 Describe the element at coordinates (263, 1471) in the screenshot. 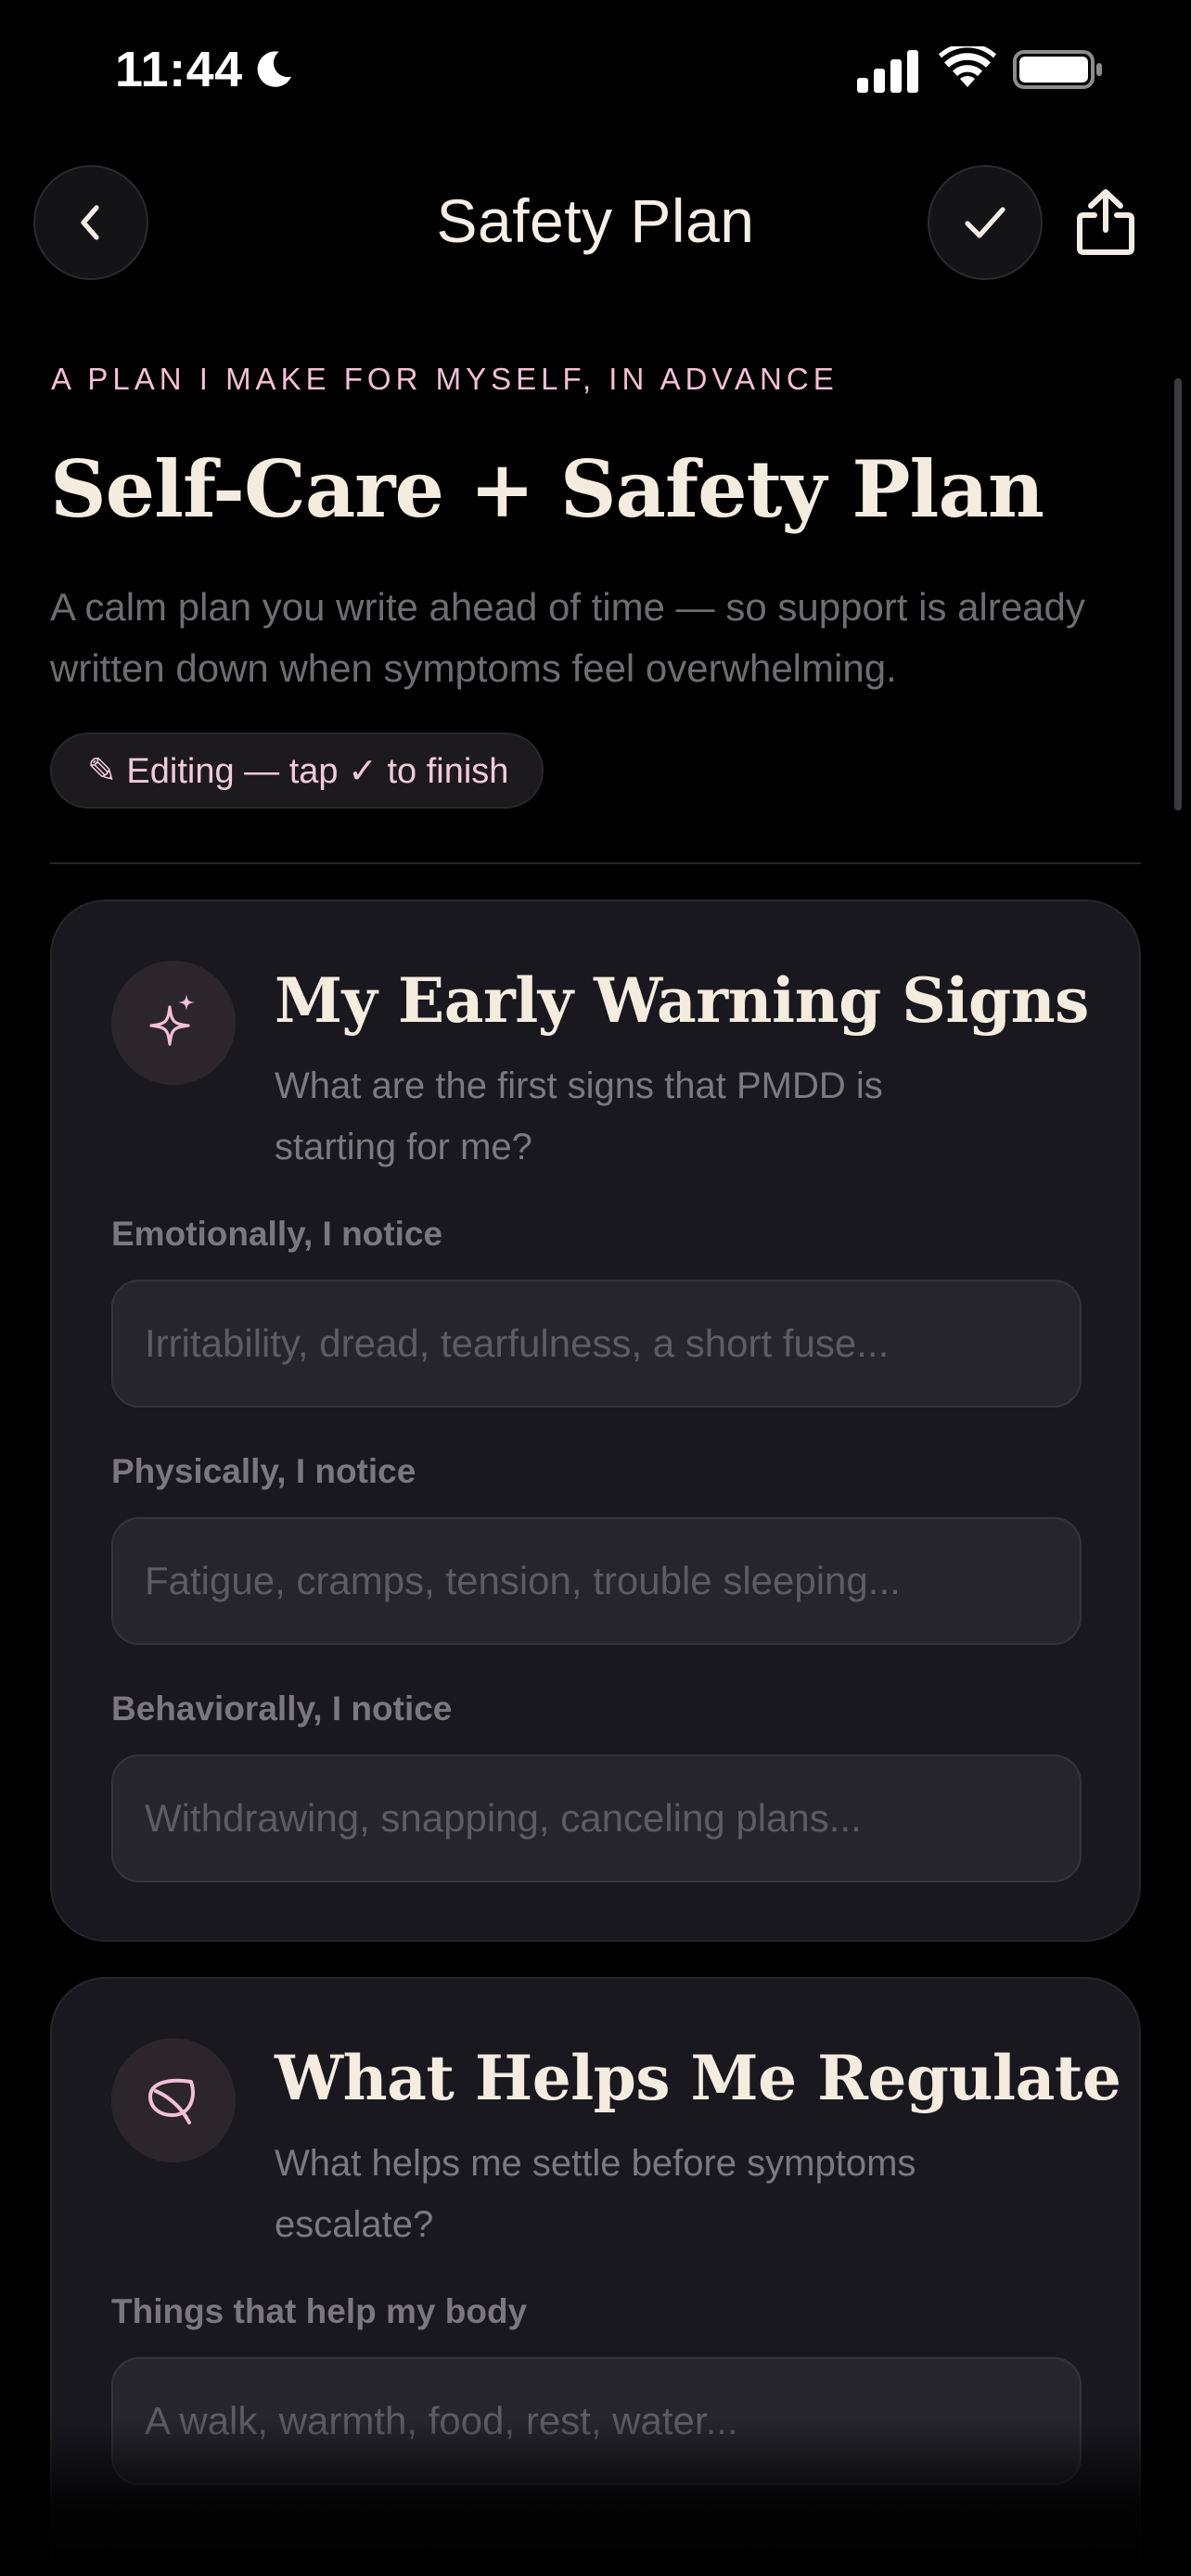

I see `field-label-physical: Physically, I notice` at that location.